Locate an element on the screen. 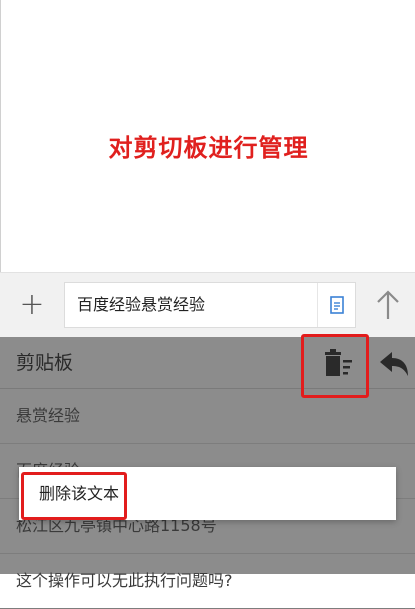 The width and height of the screenshot is (415, 609). text-input: 百度经验悬赏经验 is located at coordinates (210, 305).